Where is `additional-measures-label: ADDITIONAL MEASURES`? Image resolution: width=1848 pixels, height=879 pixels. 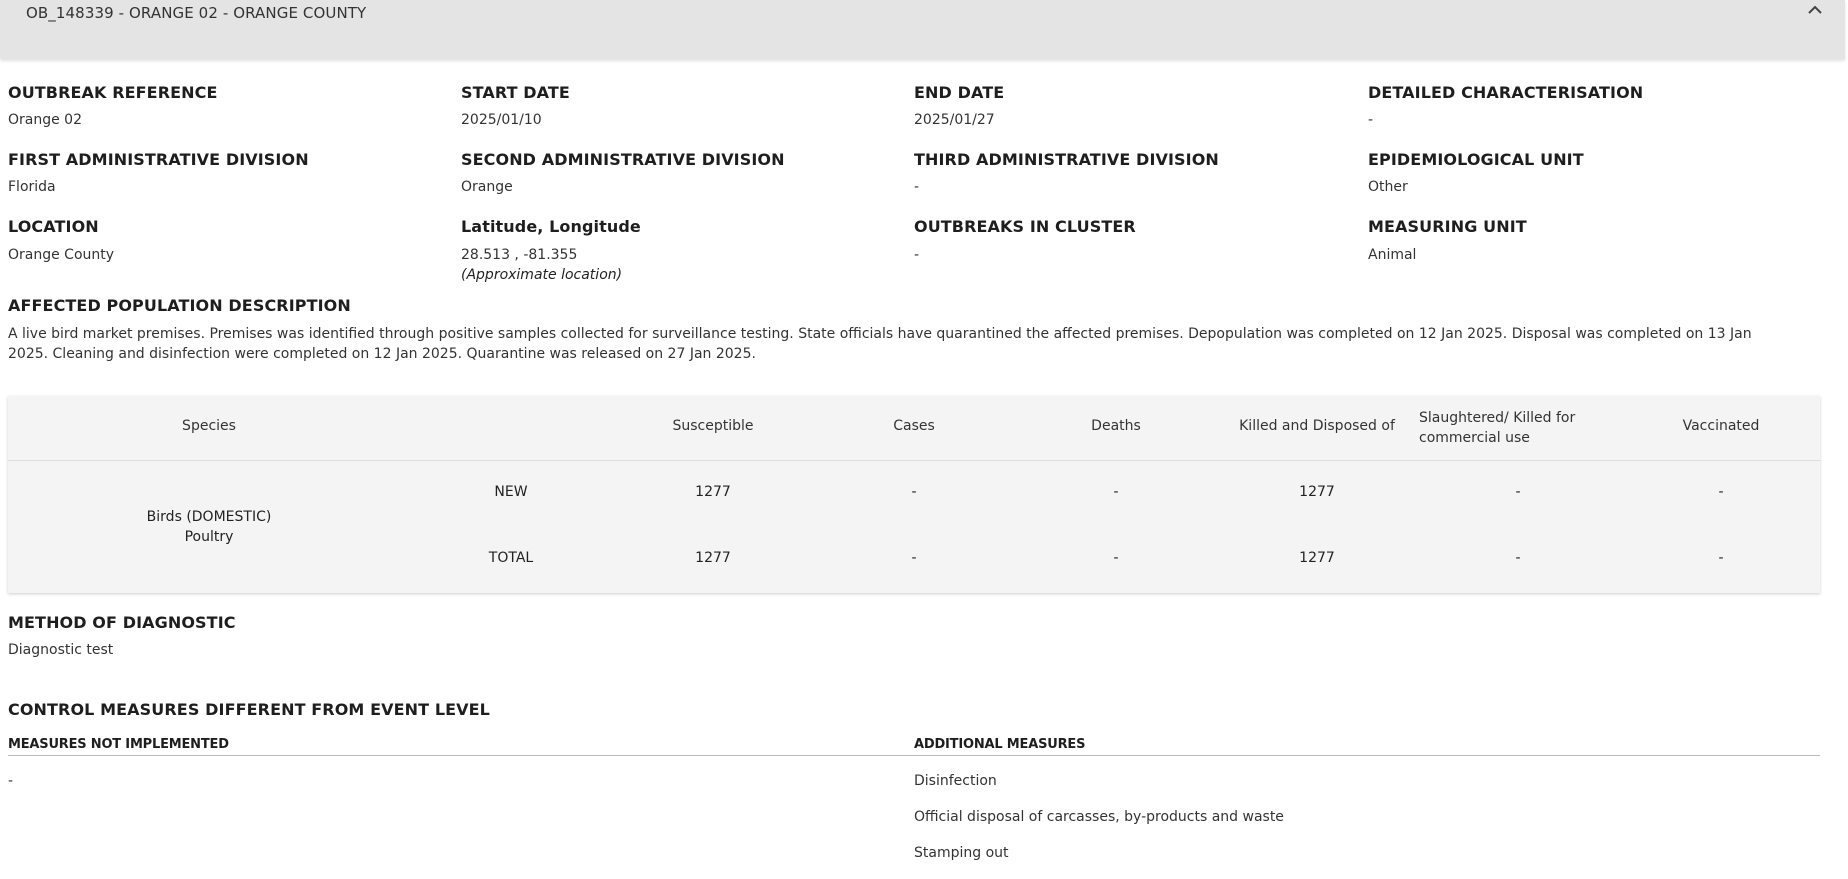 additional-measures-label: ADDITIONAL MEASURES is located at coordinates (1000, 744).